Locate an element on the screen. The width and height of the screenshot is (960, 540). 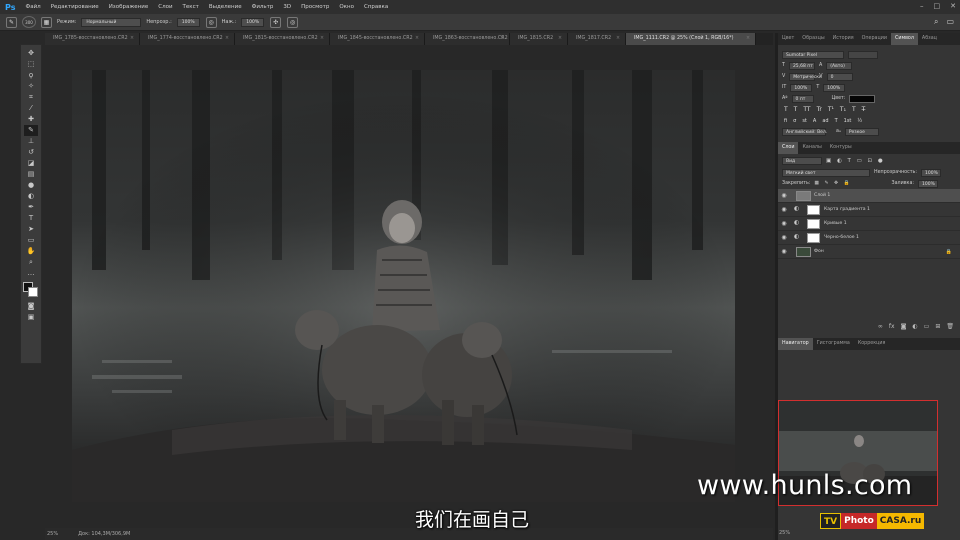
font-family-select: Sumotar Pixel is located at coordinates (813, 54).